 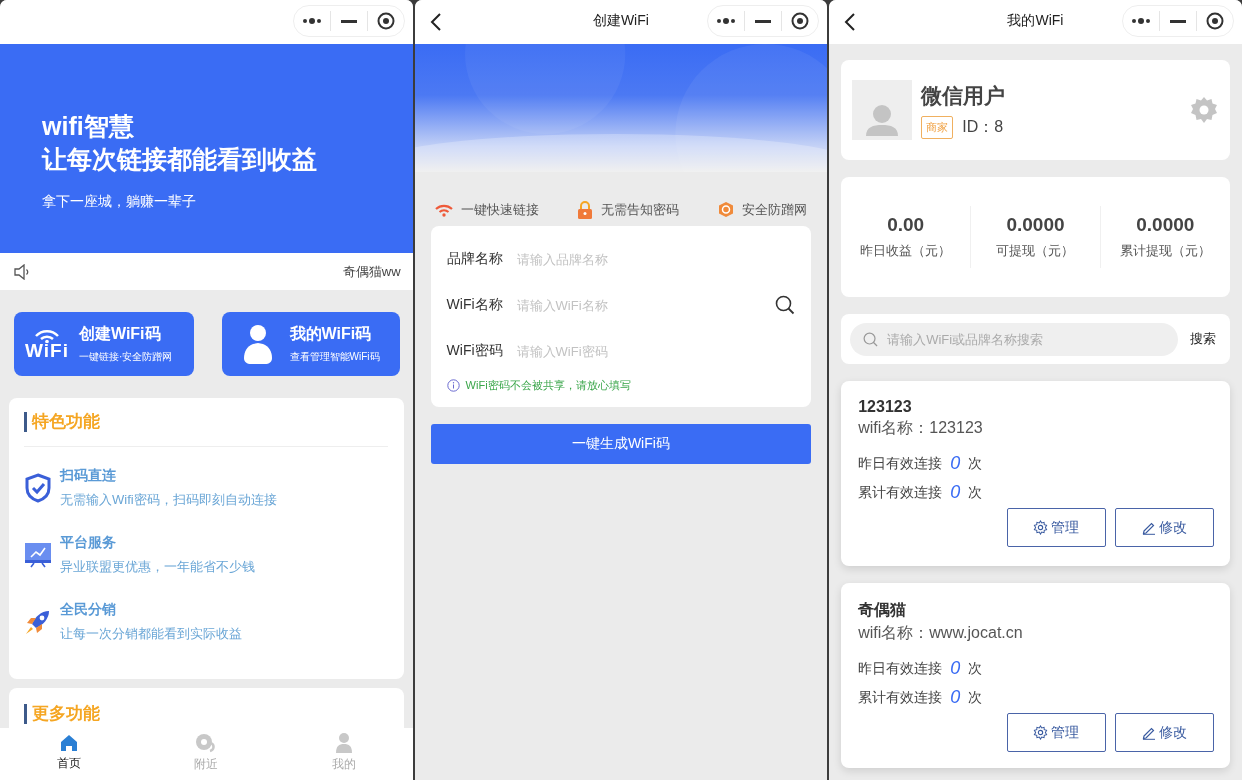 I want to click on tab-item: 我的, so click(x=343, y=753).